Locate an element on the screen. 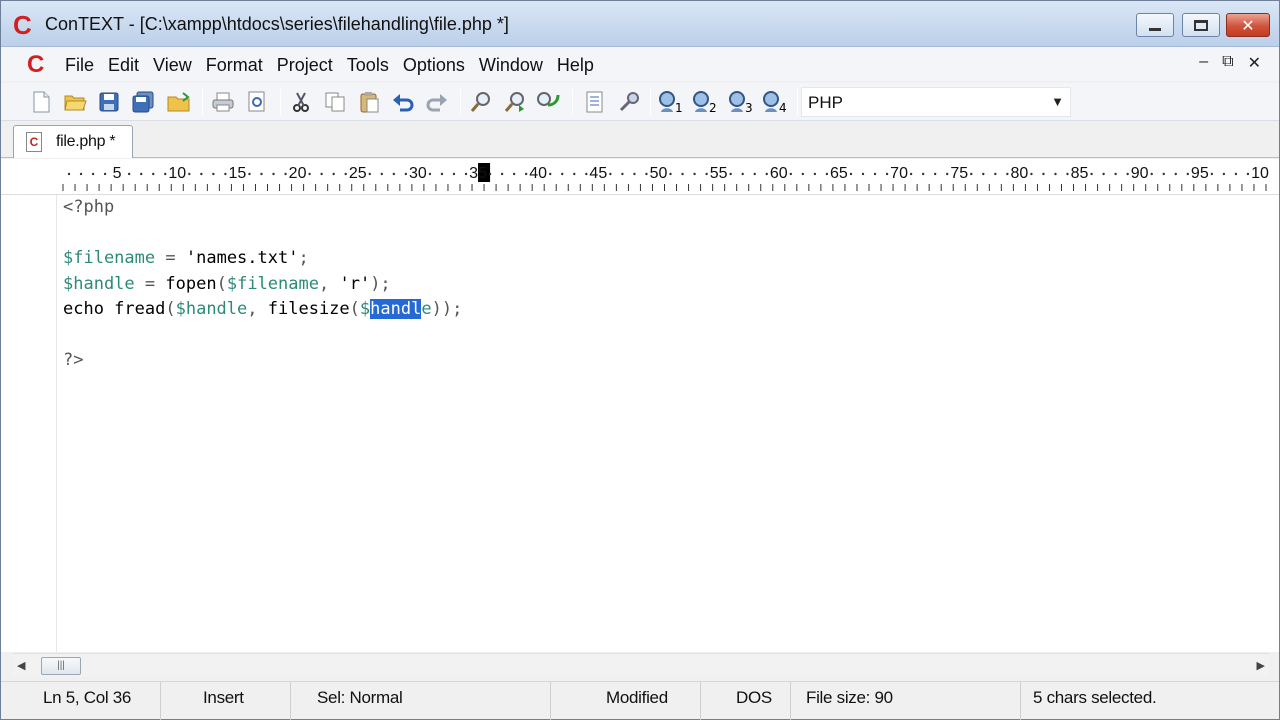 This screenshot has height=720, width=1280. undo-icon is located at coordinates (403, 102).